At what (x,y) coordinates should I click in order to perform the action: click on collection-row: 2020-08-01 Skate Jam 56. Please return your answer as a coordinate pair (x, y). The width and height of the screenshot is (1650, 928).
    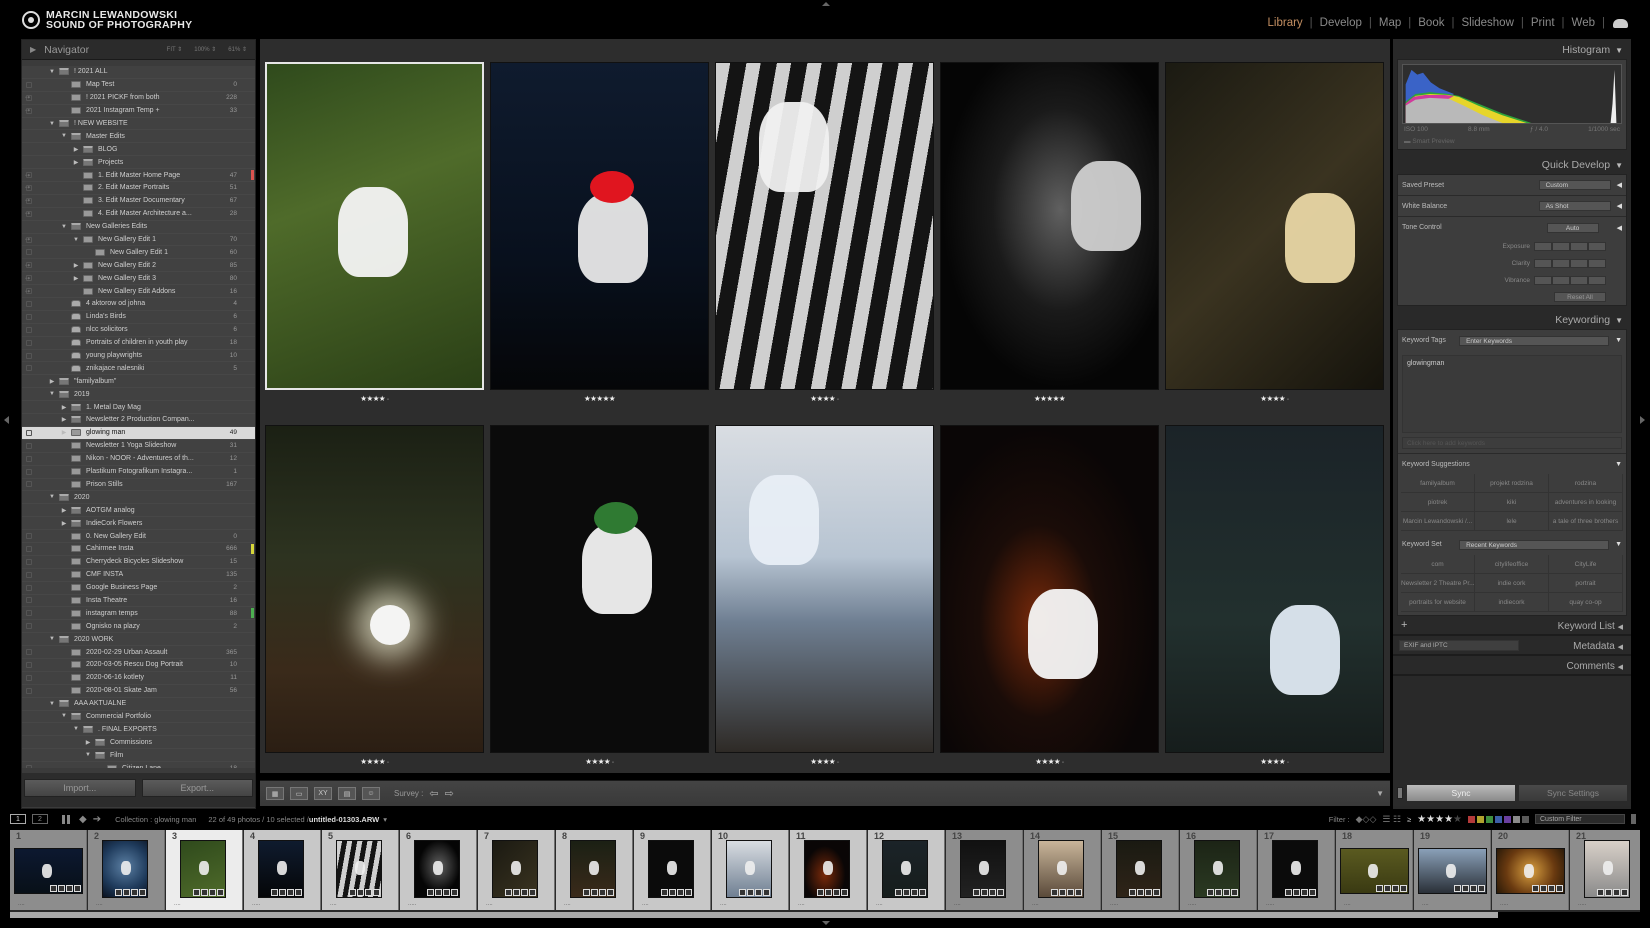
    Looking at the image, I should click on (138, 691).